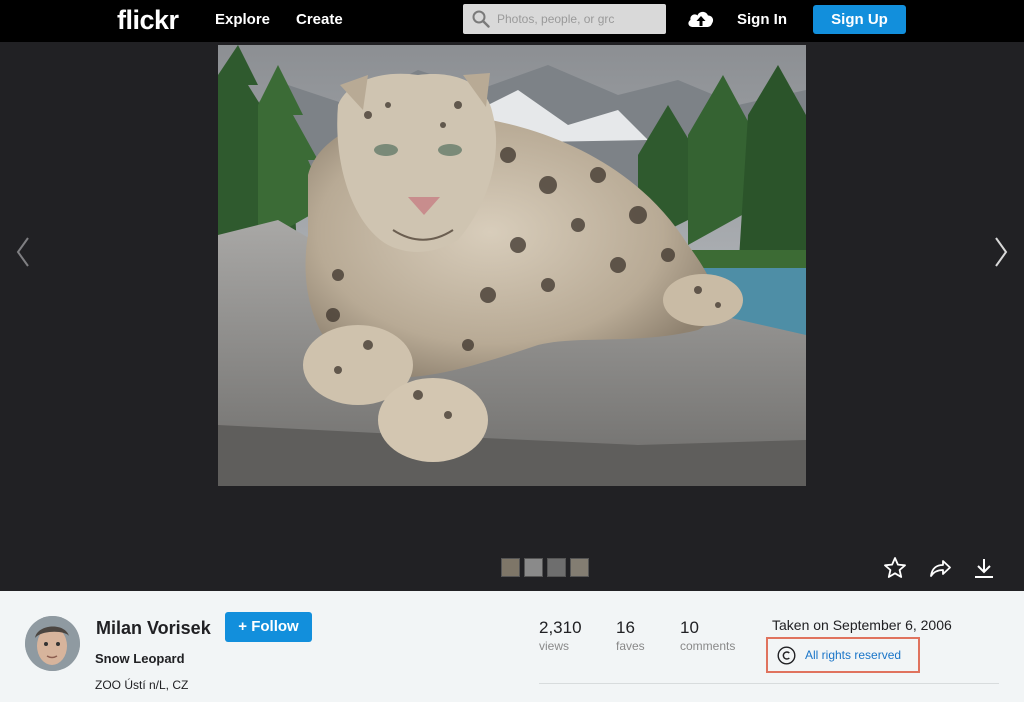 The height and width of the screenshot is (702, 1024). I want to click on previous-photo-arrow-icon, so click(24, 252).